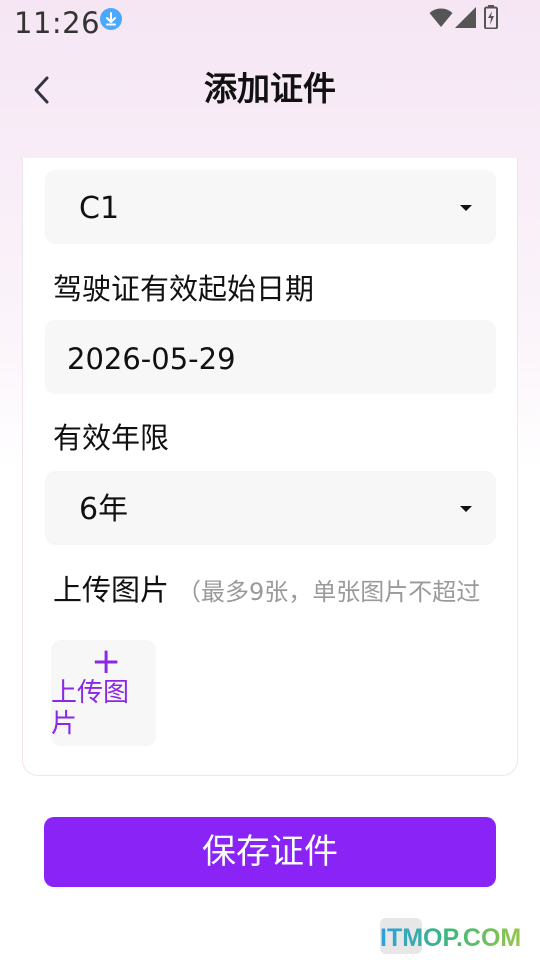 The height and width of the screenshot is (960, 540). What do you see at coordinates (111, 590) in the screenshot?
I see `upload-label: 上传图片` at bounding box center [111, 590].